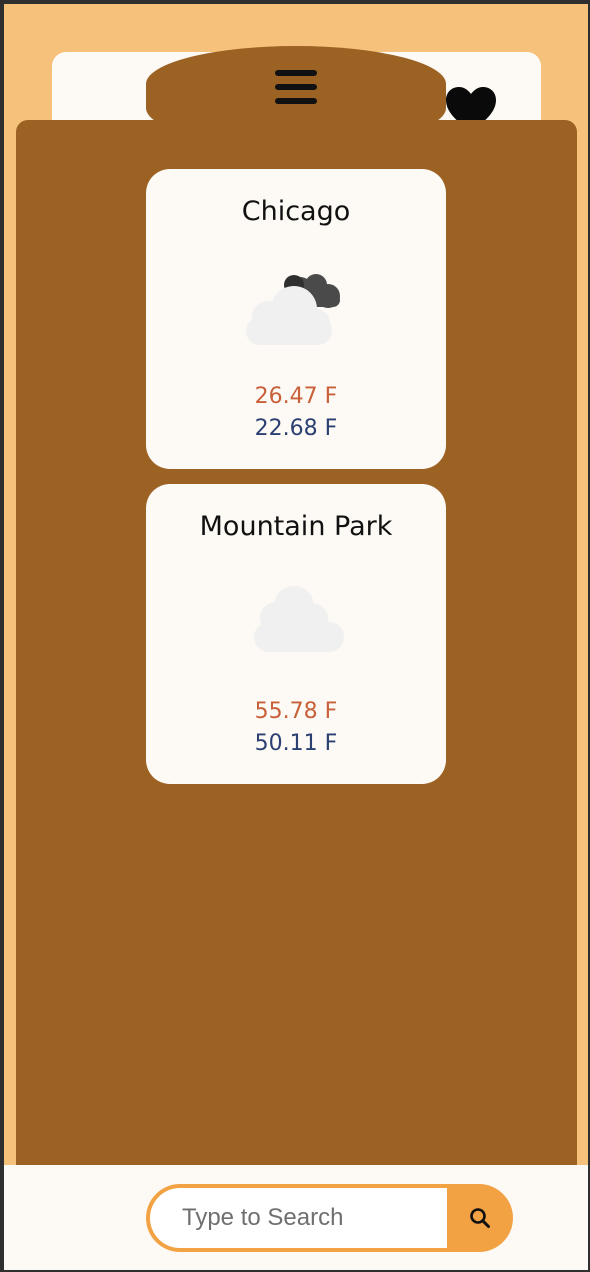  I want to click on search-bar, so click(329, 1218).